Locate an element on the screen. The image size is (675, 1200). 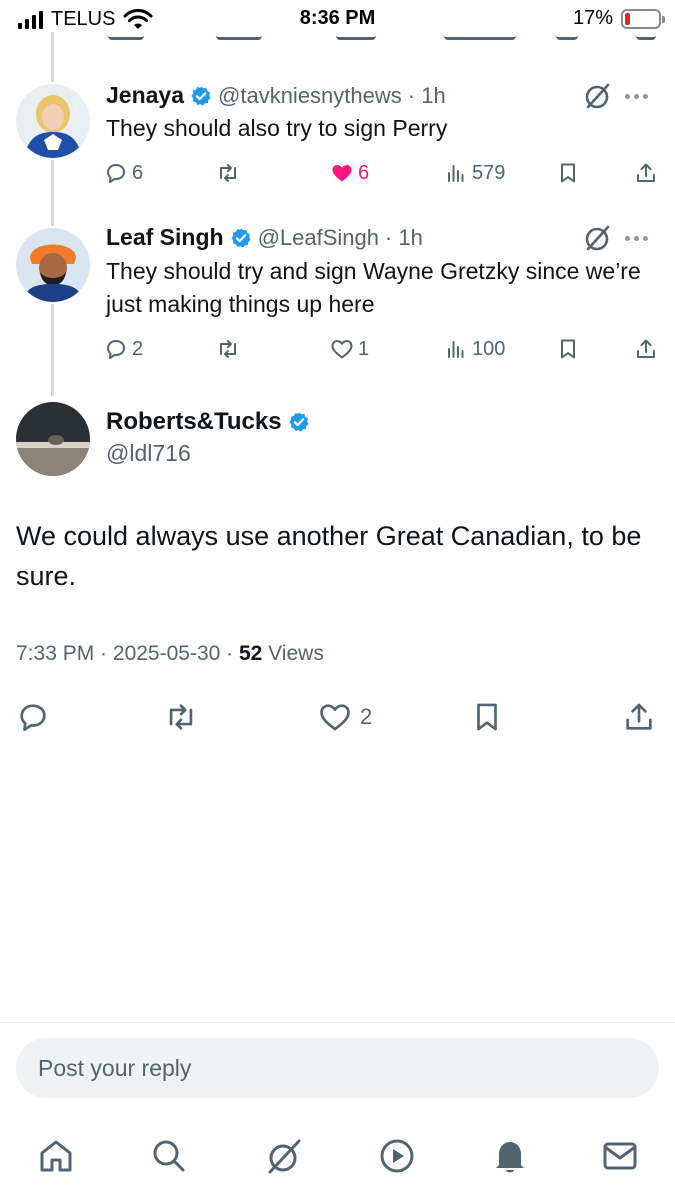
post-time: 7:33 PM is located at coordinates (55, 653).